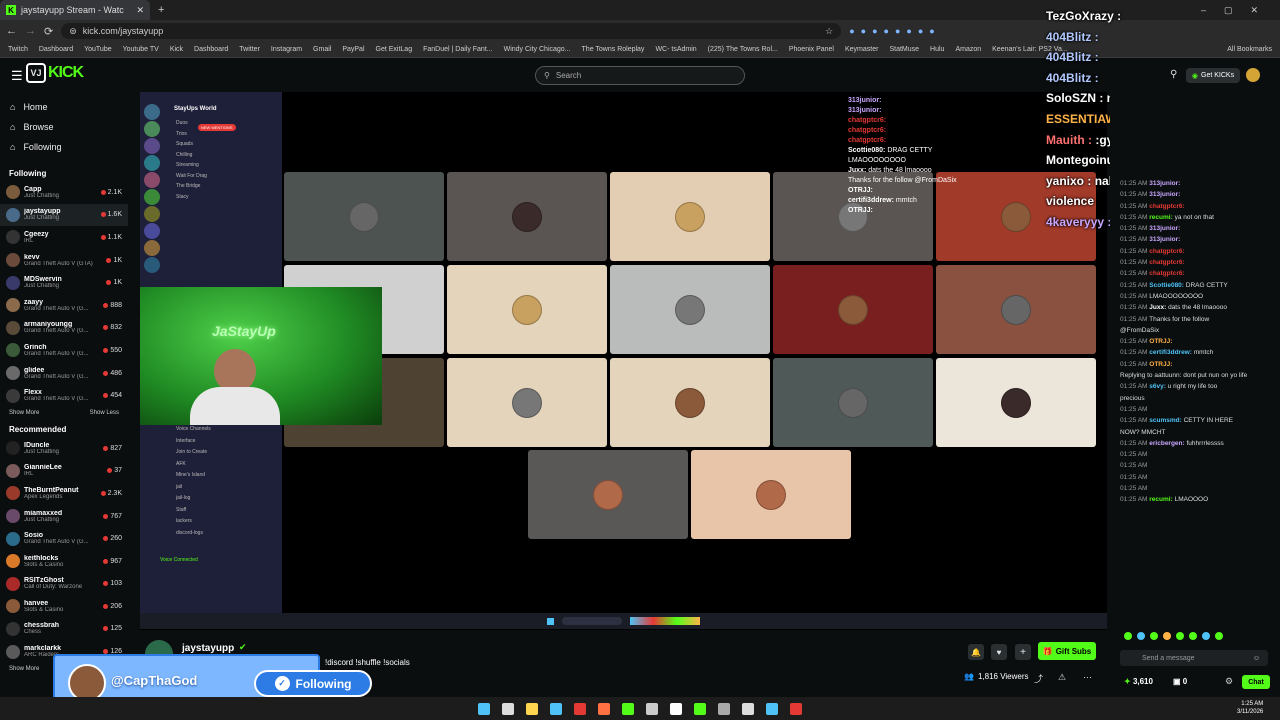  Describe the element at coordinates (64, 395) in the screenshot. I see `sidebar-channel: Flexx Grand Theft Auto V (G... 454` at that location.